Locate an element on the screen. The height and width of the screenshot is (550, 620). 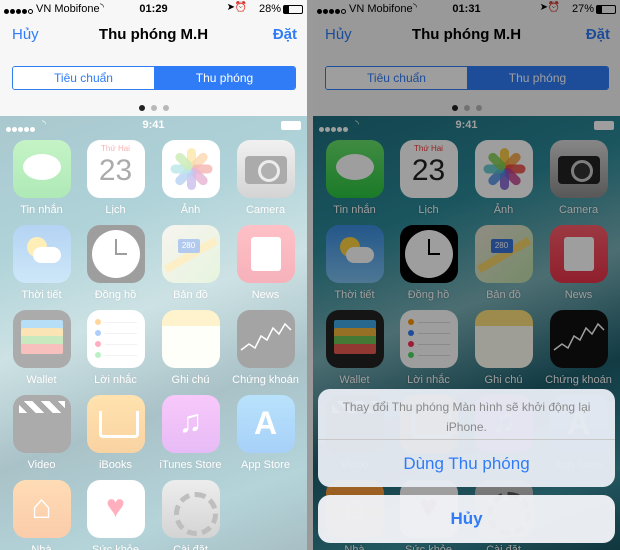
app-label: Lịch is located at coordinates (428, 210).